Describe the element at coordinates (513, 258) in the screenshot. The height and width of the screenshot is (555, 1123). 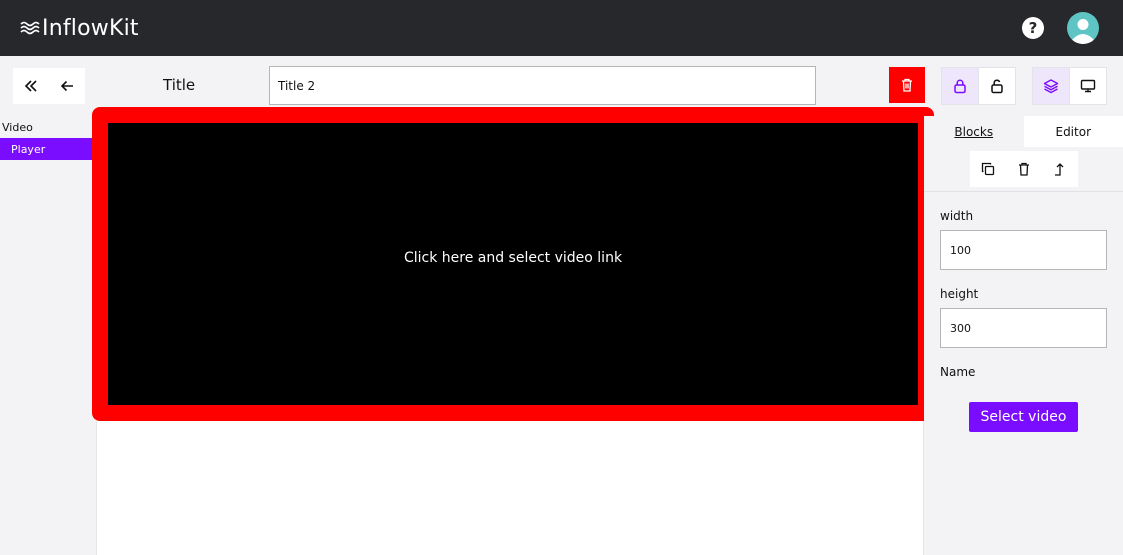
I see `video-hint-text: Click here and select video link` at that location.